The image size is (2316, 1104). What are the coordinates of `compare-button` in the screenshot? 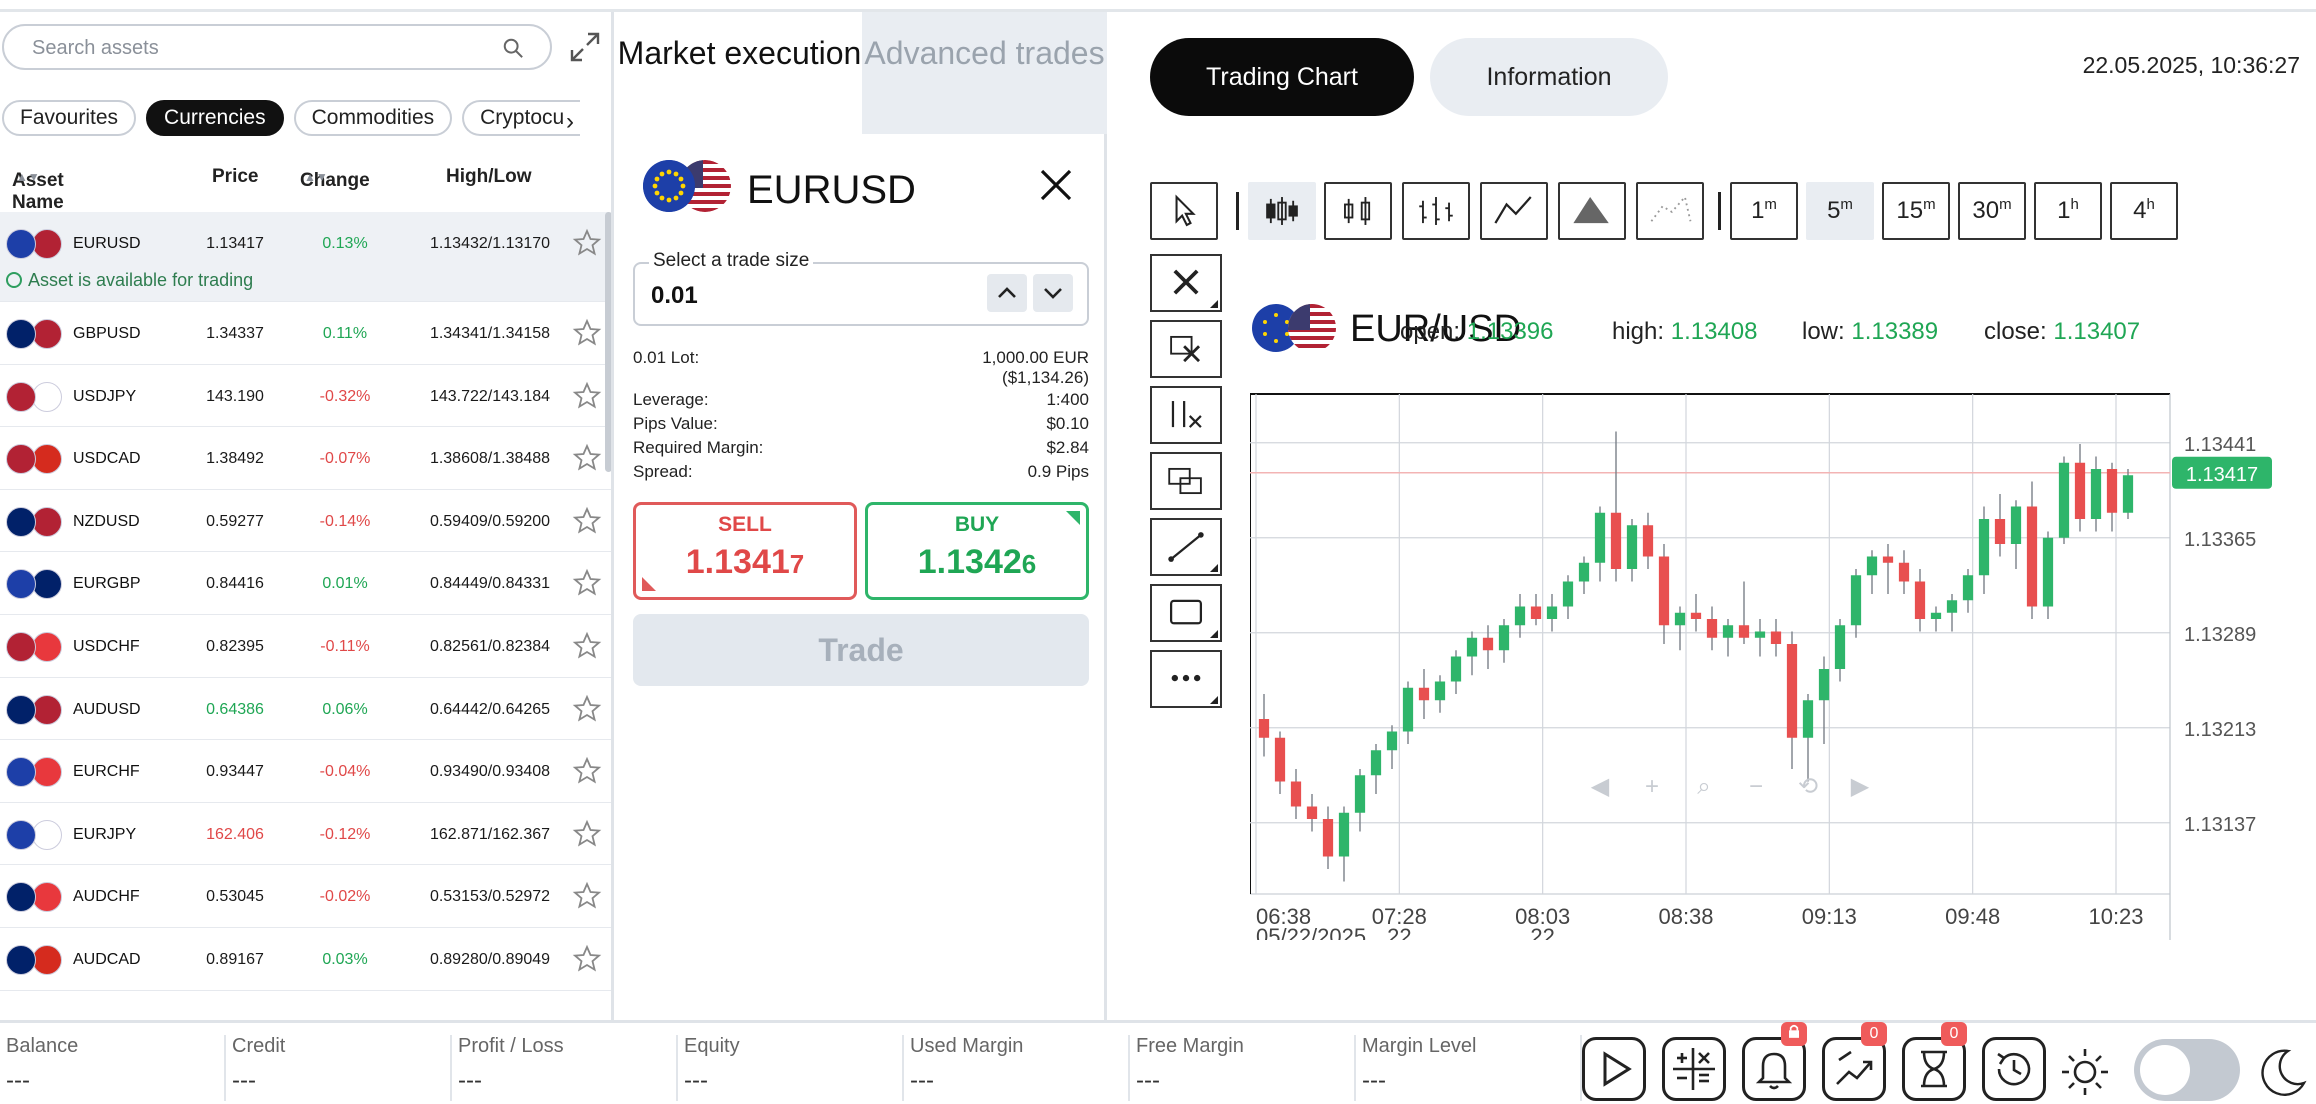 It's located at (1186, 481).